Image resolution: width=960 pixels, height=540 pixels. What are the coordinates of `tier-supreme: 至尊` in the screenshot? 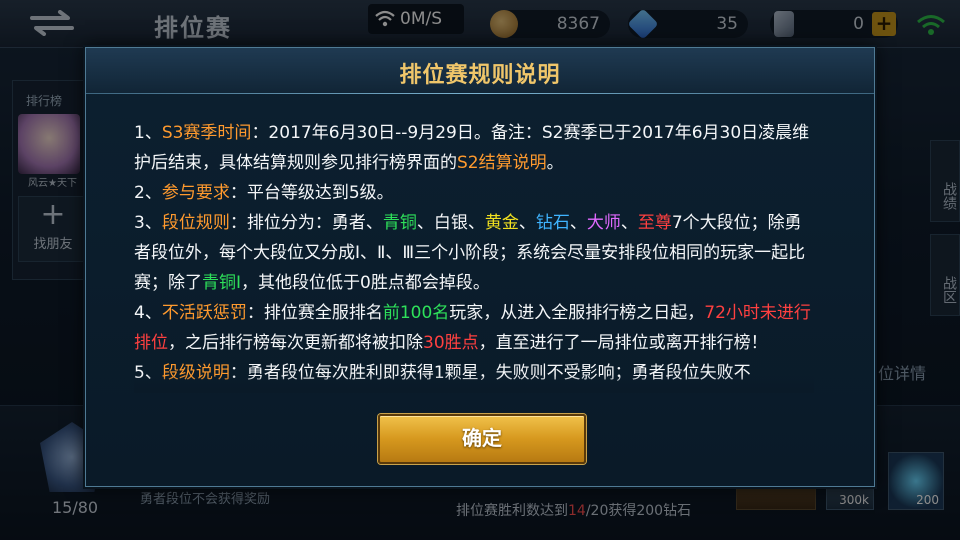 It's located at (654, 223).